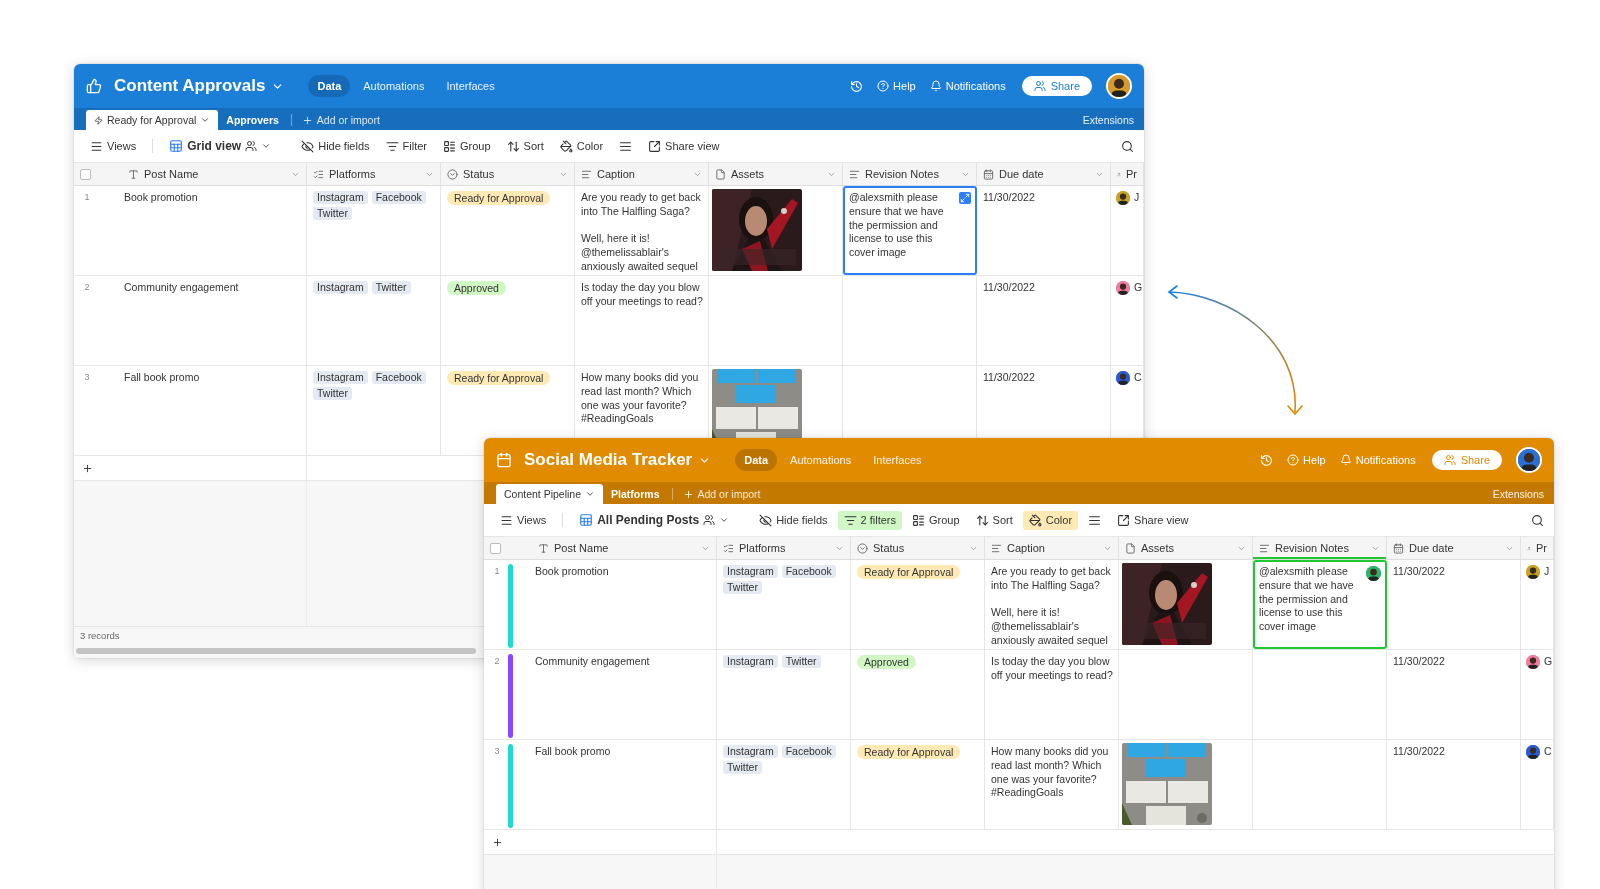 Image resolution: width=1600 pixels, height=889 pixels. What do you see at coordinates (1052, 604) in the screenshot?
I see `table-cell: Are you ready to get back into The Halfling Saga? Well, here it is! @themelissablair's anxiously awaited sequel` at bounding box center [1052, 604].